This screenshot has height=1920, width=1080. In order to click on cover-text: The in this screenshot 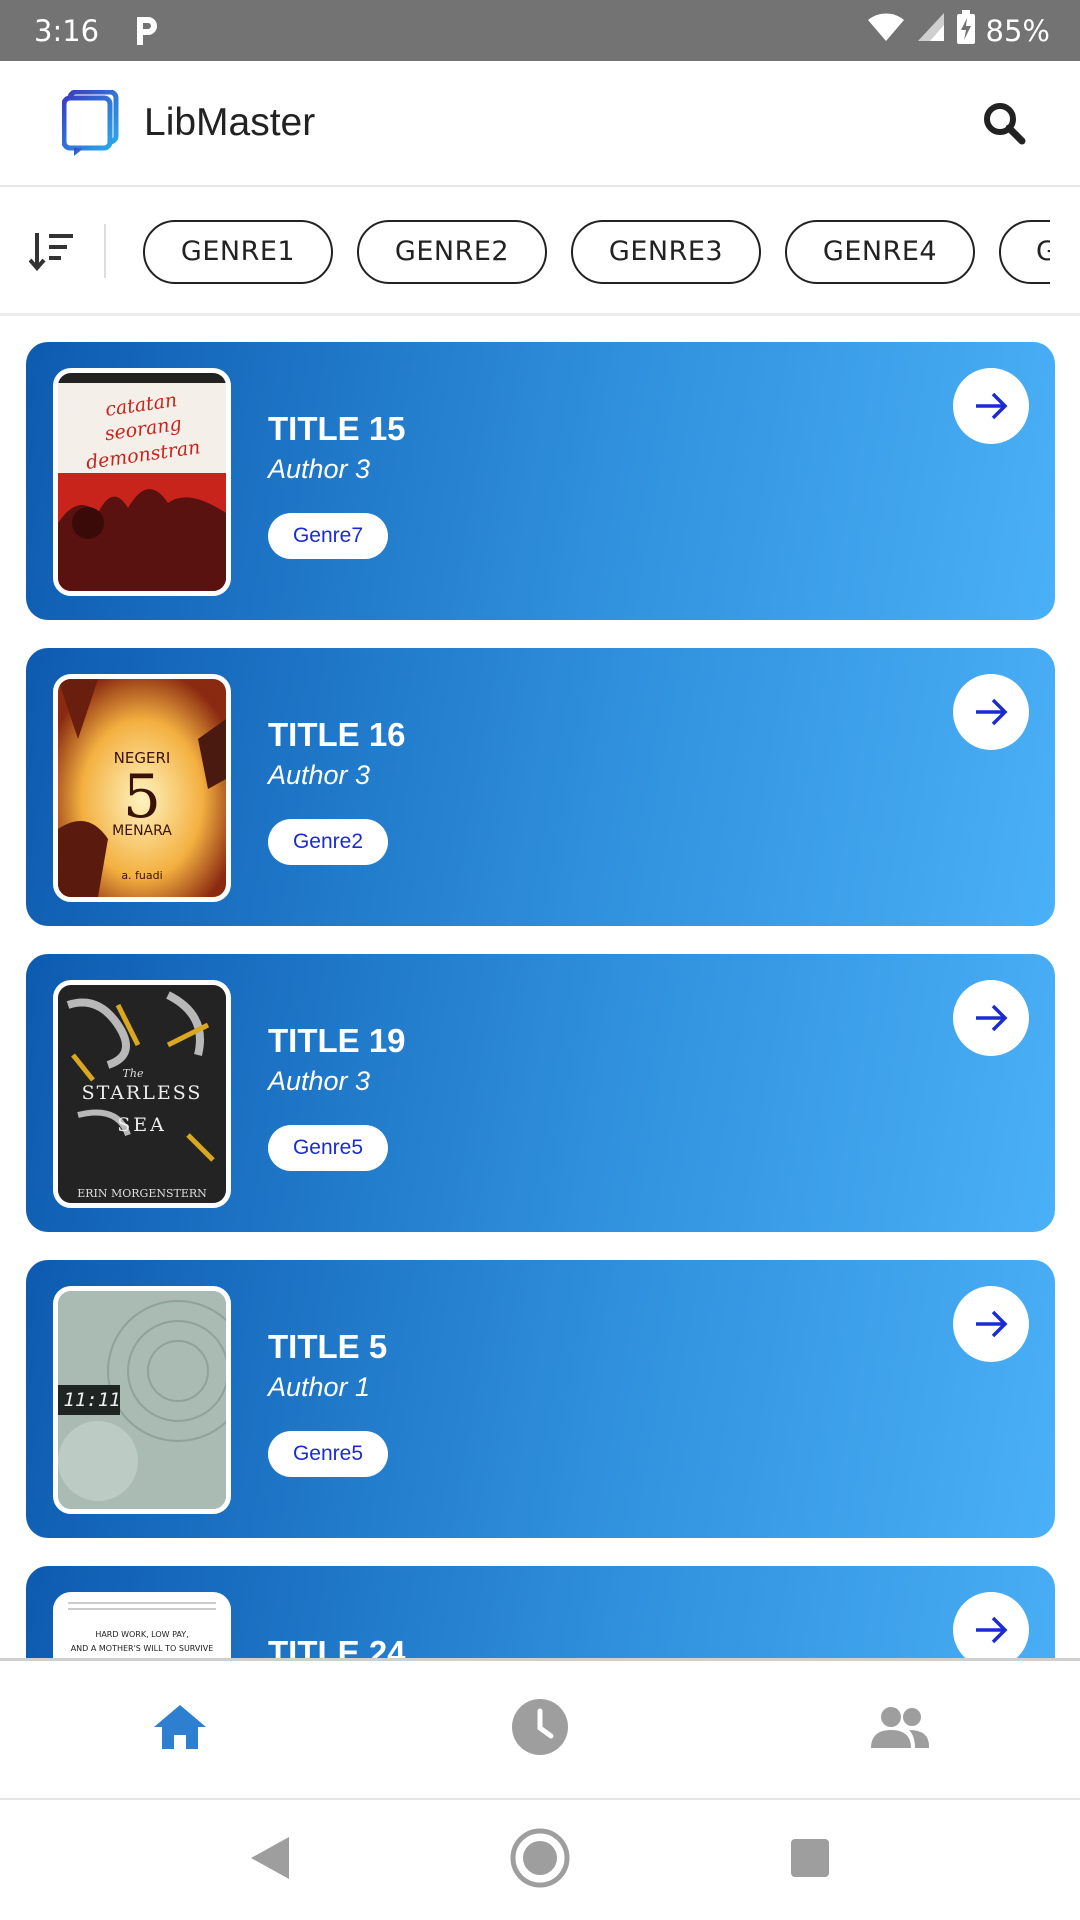, I will do `click(133, 1073)`.